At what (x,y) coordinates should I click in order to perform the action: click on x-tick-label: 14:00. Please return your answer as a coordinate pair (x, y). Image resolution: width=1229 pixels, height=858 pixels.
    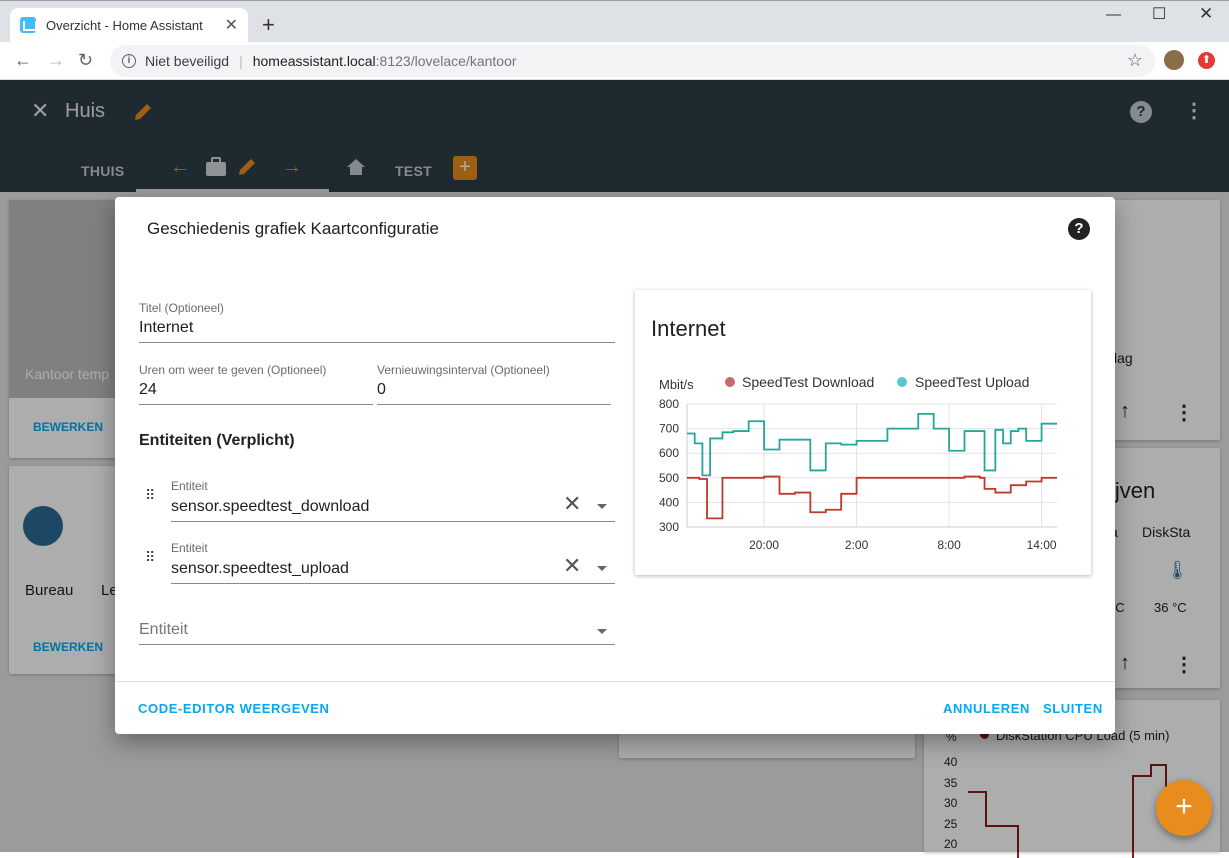
    Looking at the image, I should click on (1042, 545).